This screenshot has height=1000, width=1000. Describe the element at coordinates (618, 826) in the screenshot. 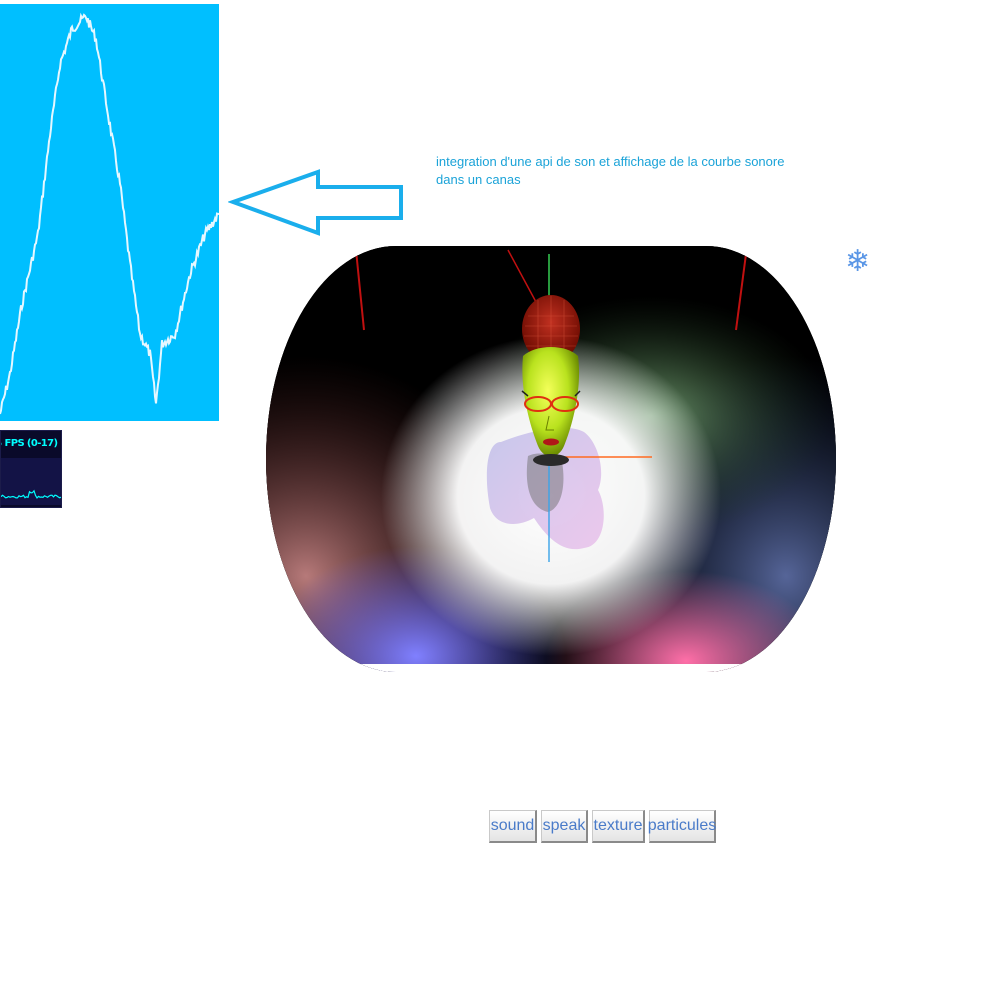

I see `texture-button: texture` at that location.